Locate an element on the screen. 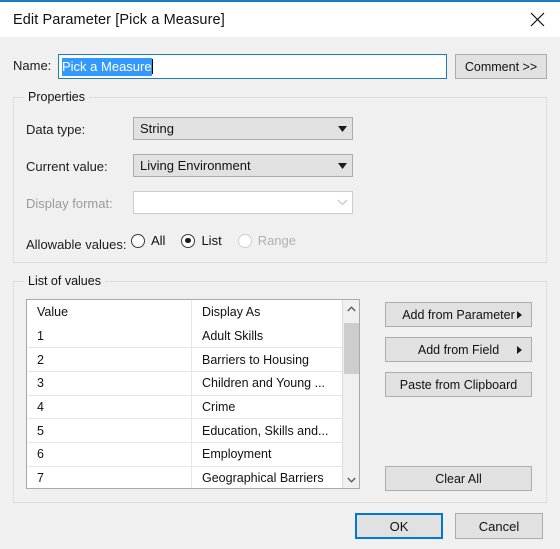 The image size is (560, 549). allowable-values-radio-group: All List Range is located at coordinates (221, 240).